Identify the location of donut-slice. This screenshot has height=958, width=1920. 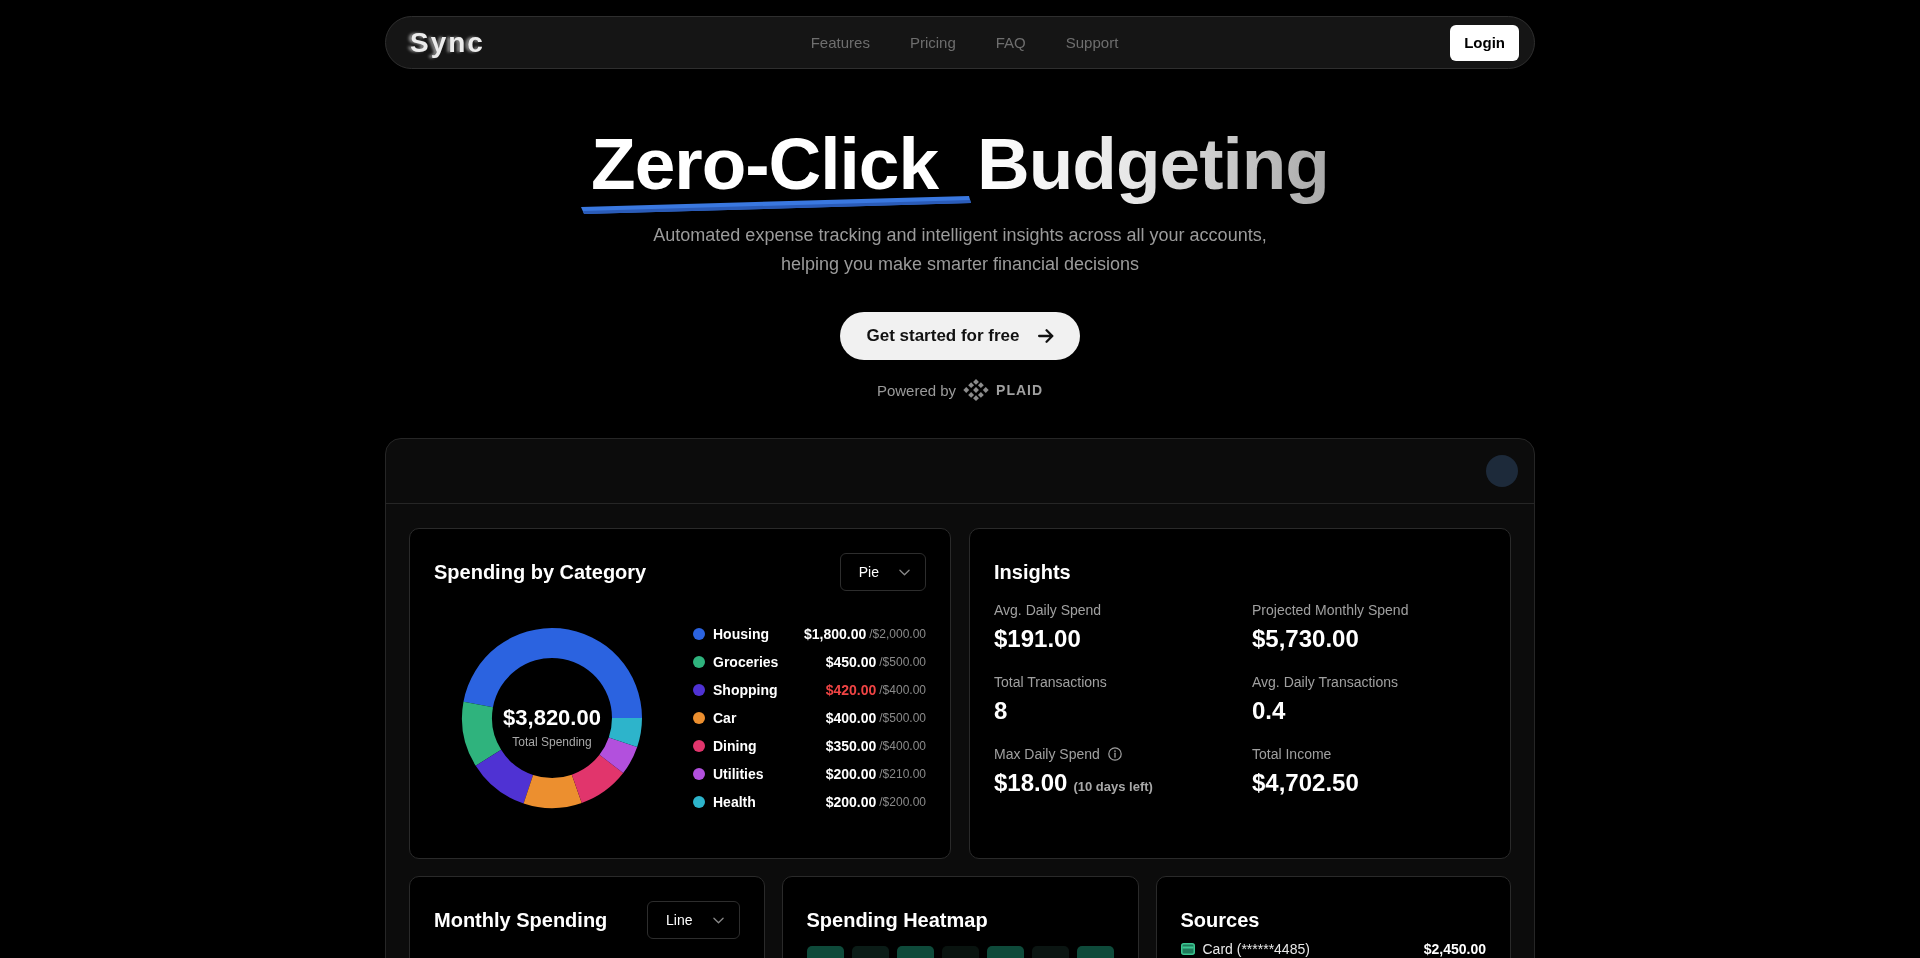
(618, 755).